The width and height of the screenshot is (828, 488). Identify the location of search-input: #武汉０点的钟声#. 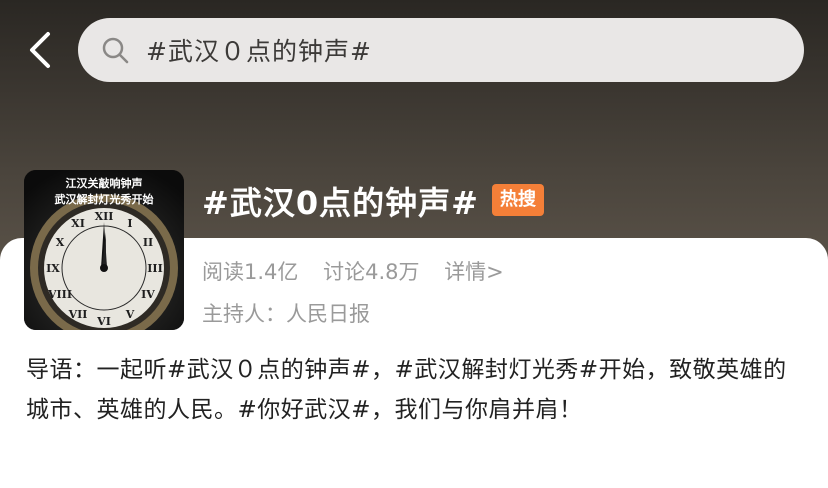
(441, 50).